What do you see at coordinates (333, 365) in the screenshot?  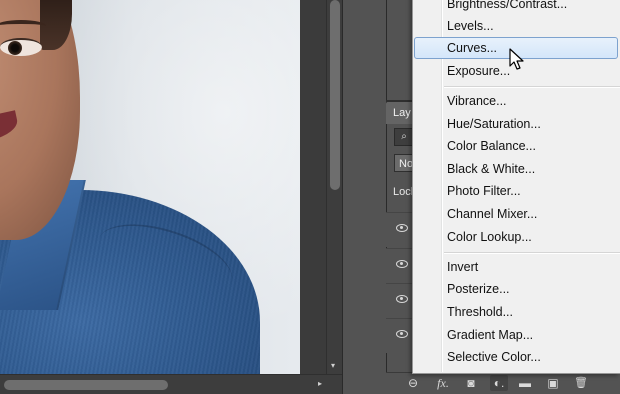 I see `scroll-down-arrow-icon: ▾` at bounding box center [333, 365].